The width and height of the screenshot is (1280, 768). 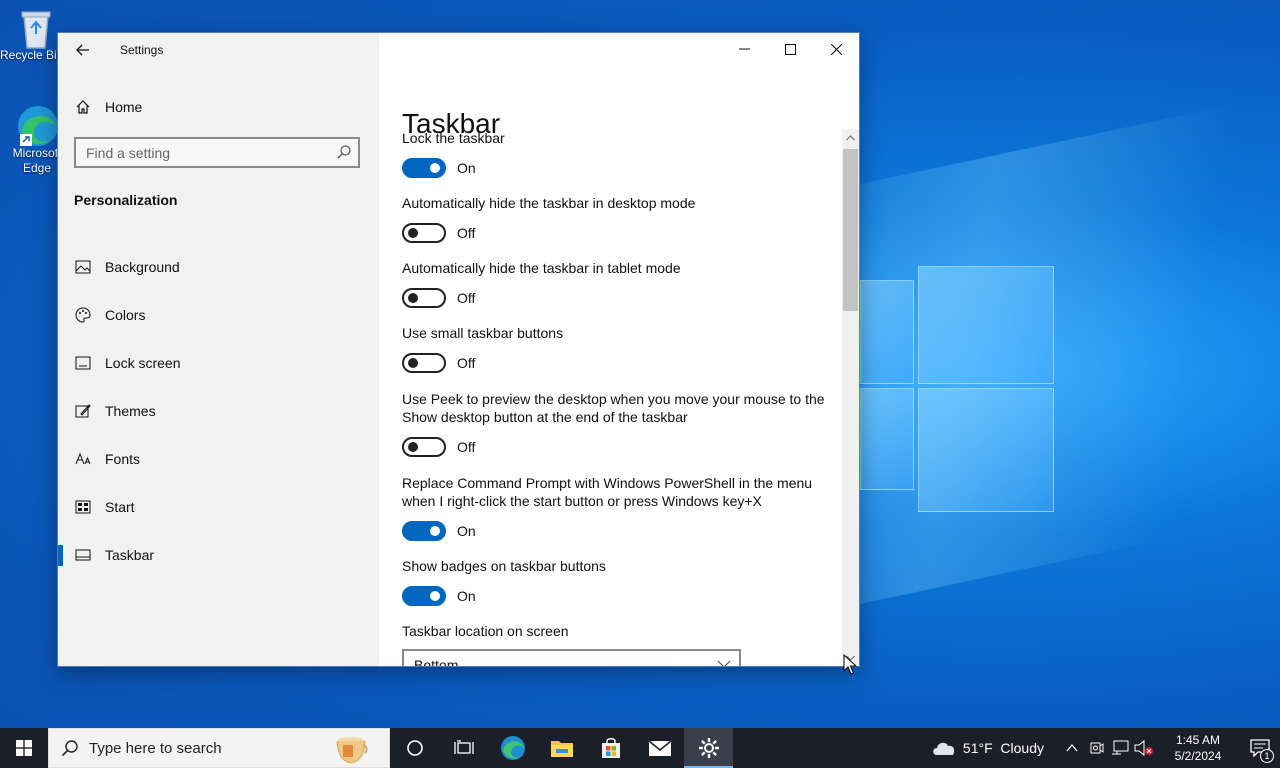 I want to click on show-hidden-icons-button, so click(x=1072, y=748).